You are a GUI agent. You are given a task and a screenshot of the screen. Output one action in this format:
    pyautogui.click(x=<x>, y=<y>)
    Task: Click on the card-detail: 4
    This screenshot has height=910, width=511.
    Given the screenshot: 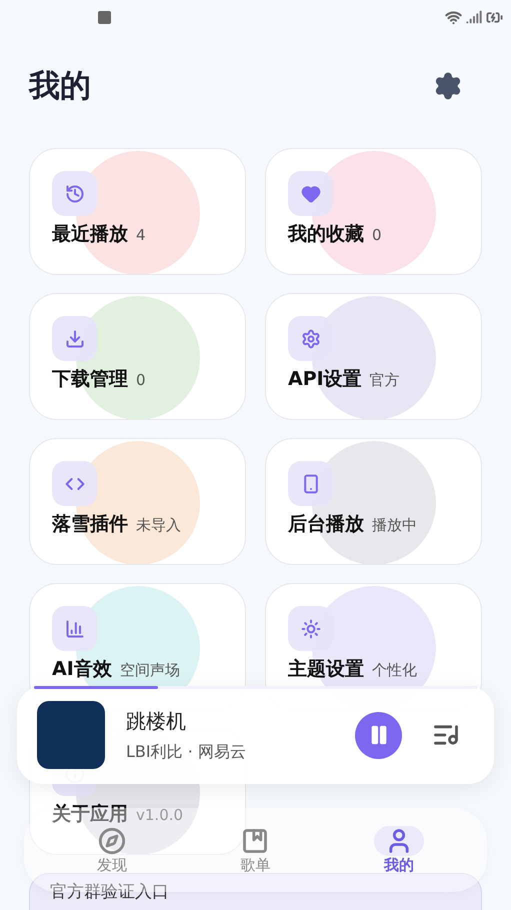 What is the action you would take?
    pyautogui.click(x=141, y=235)
    